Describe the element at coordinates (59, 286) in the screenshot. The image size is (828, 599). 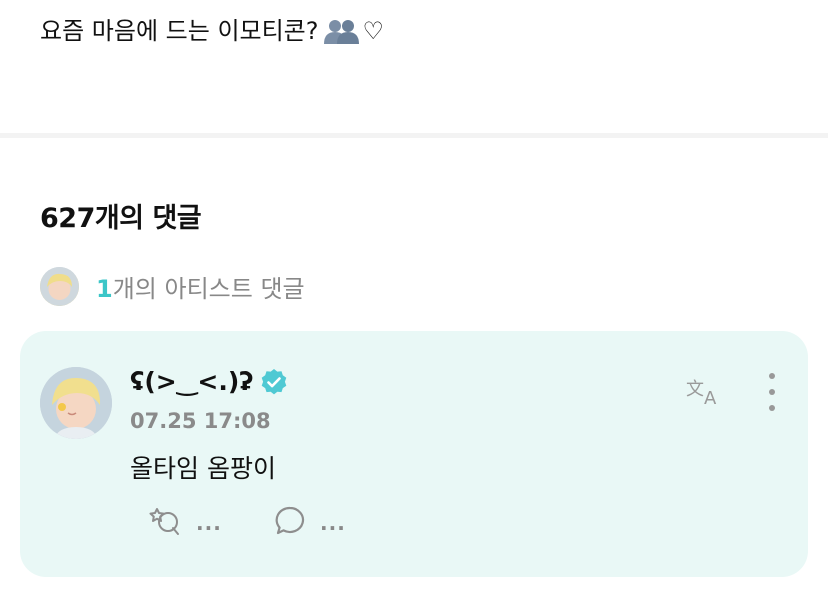
I see `artist-avatar-small` at that location.